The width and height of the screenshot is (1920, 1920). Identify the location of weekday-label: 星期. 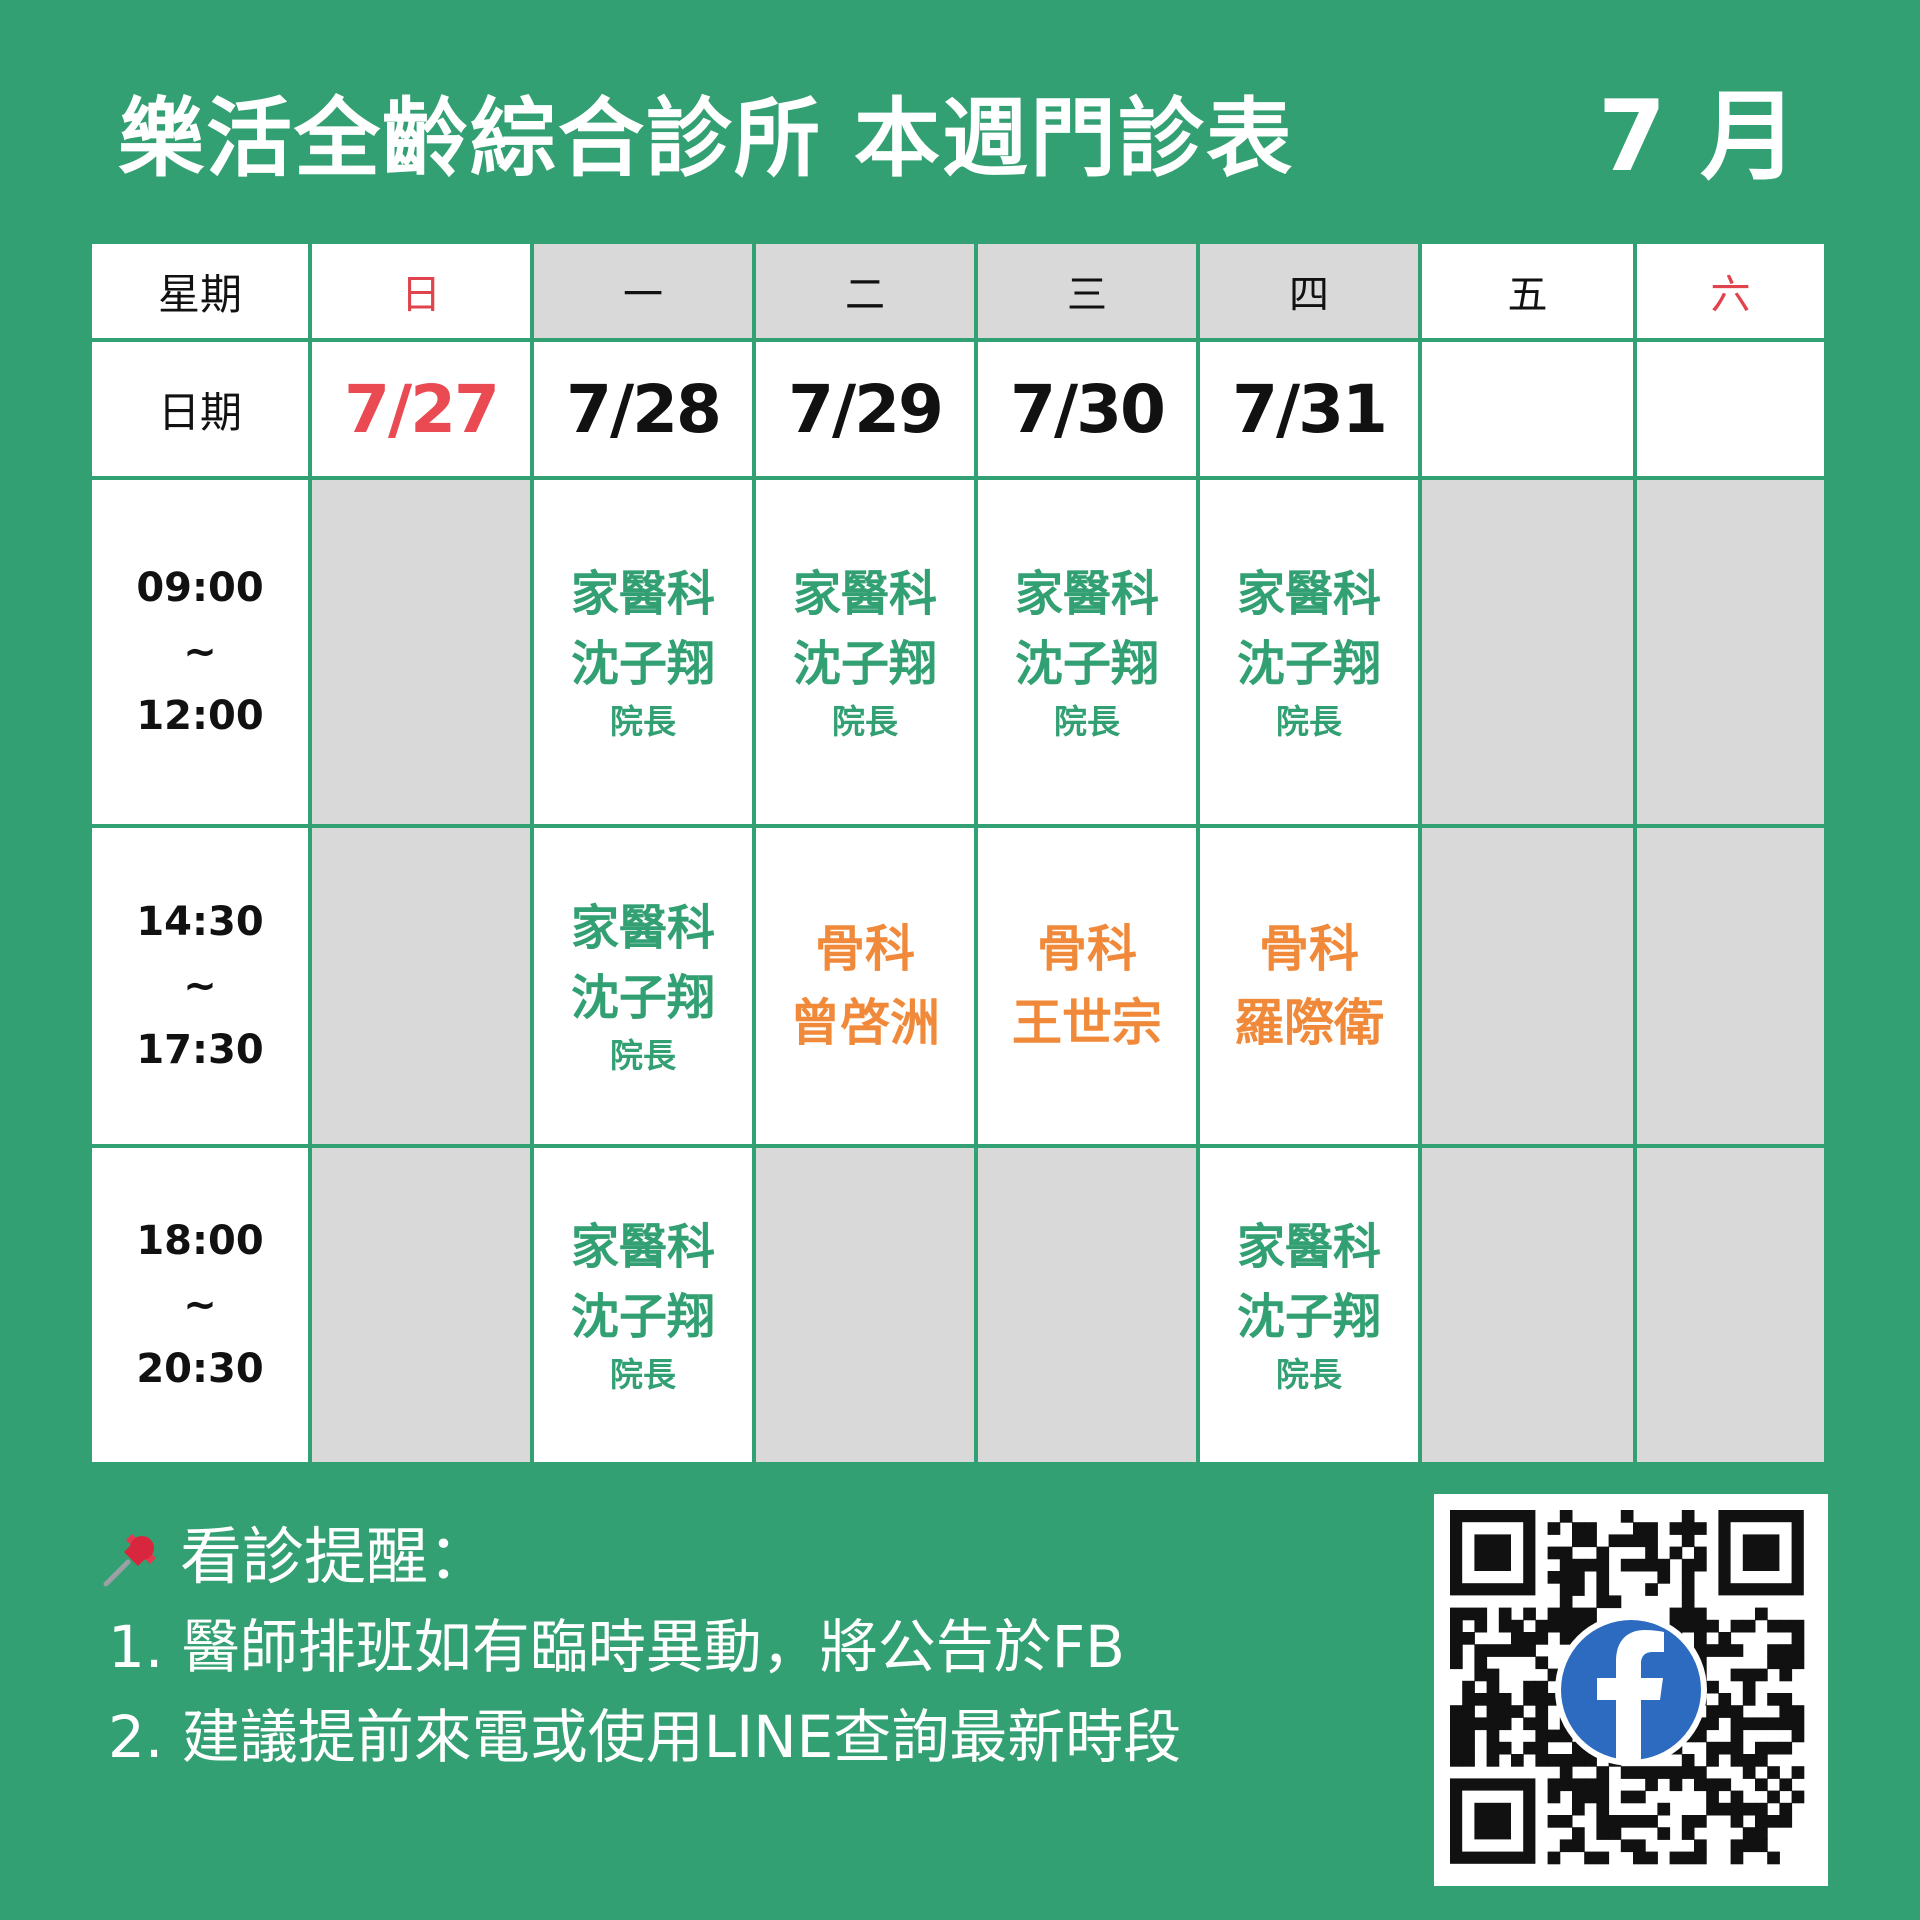
(199, 294).